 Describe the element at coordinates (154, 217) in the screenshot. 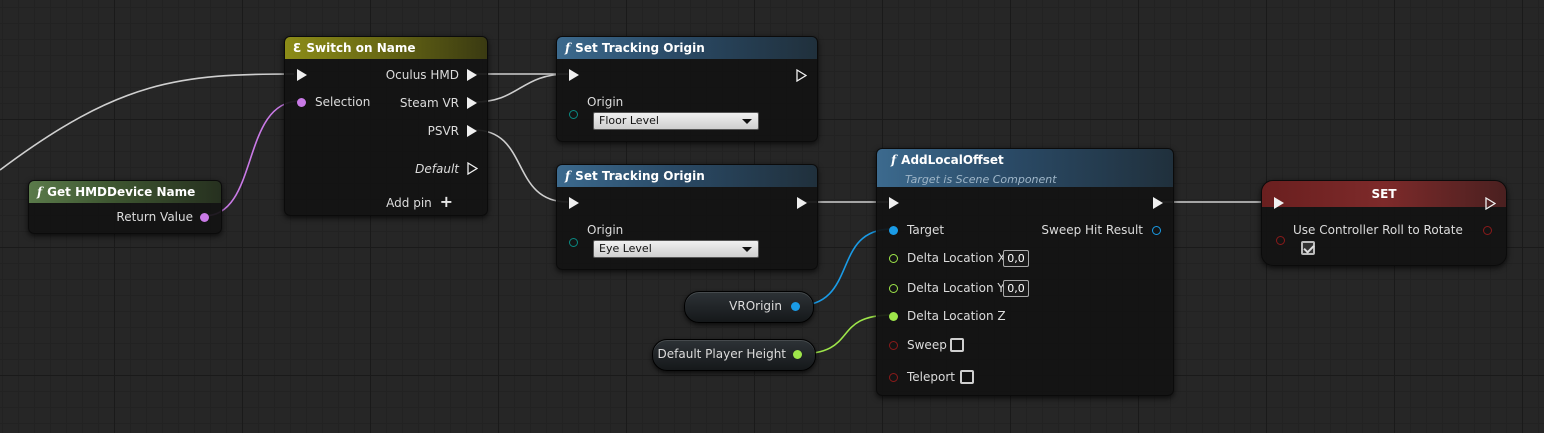

I see `return-value-label: Return Value` at that location.